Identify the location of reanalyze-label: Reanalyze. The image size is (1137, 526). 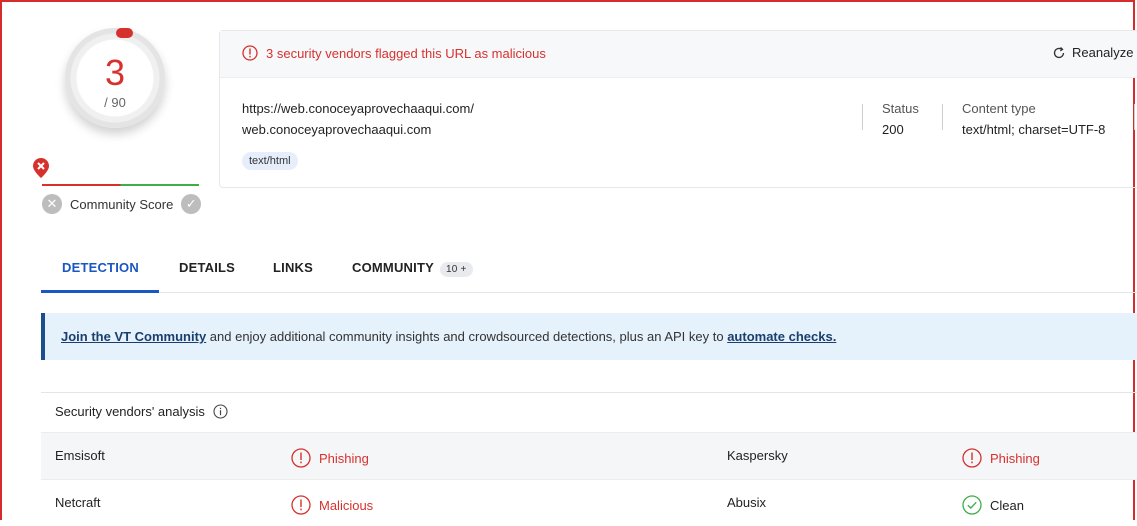
(1103, 52).